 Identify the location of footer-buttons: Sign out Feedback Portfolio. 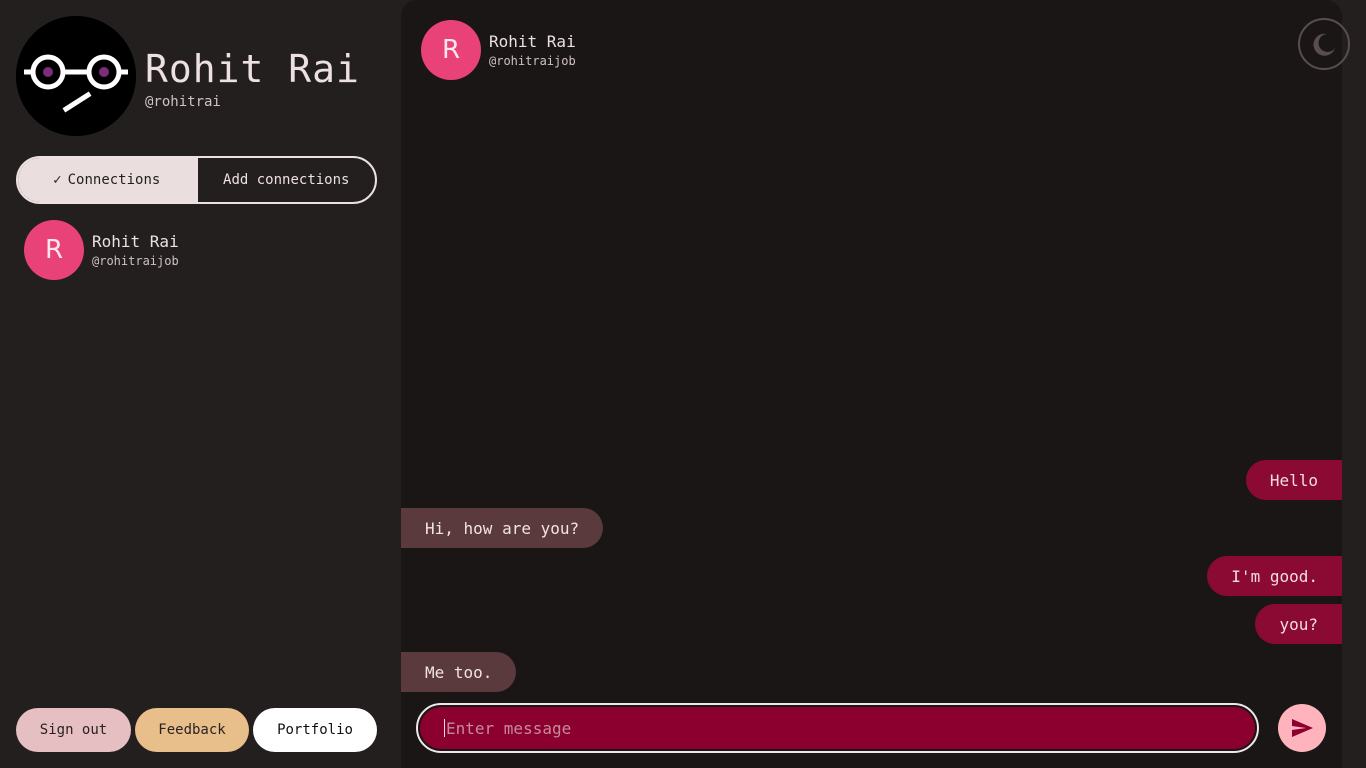
(196, 730).